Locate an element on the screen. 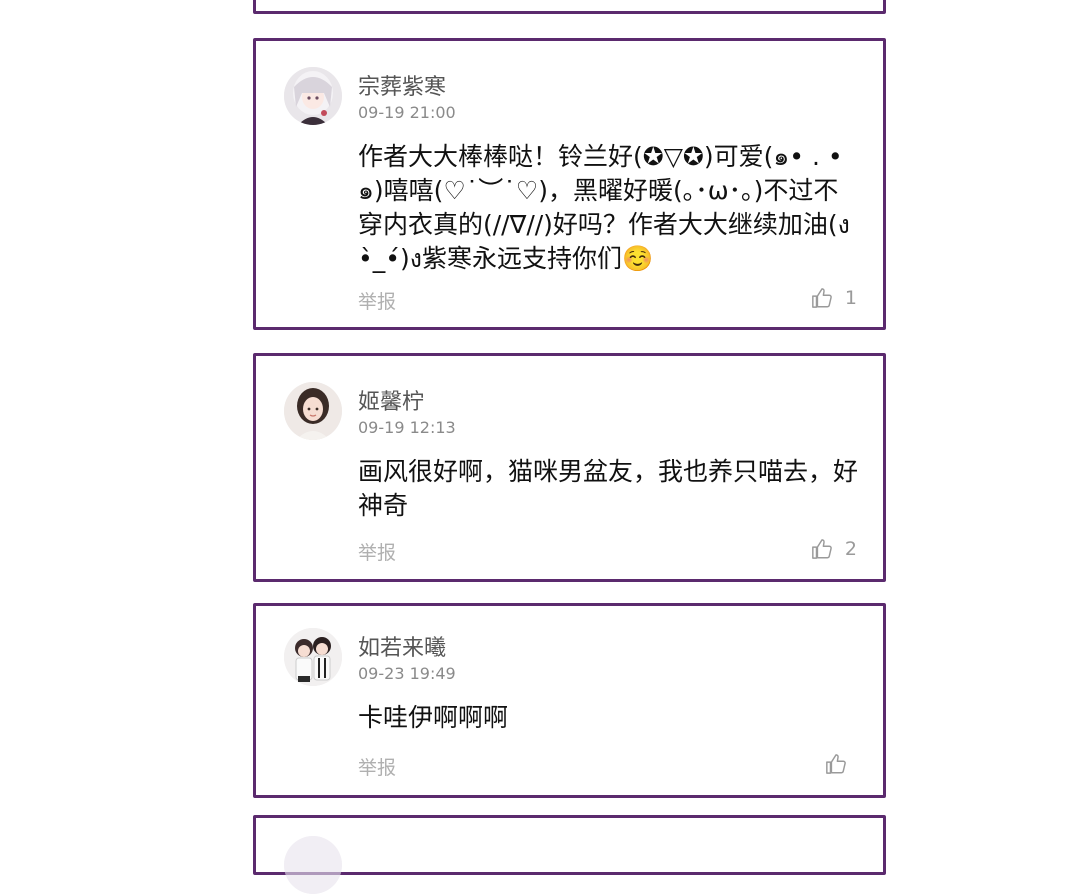  timestamp: 09-19 12:13 is located at coordinates (407, 427).